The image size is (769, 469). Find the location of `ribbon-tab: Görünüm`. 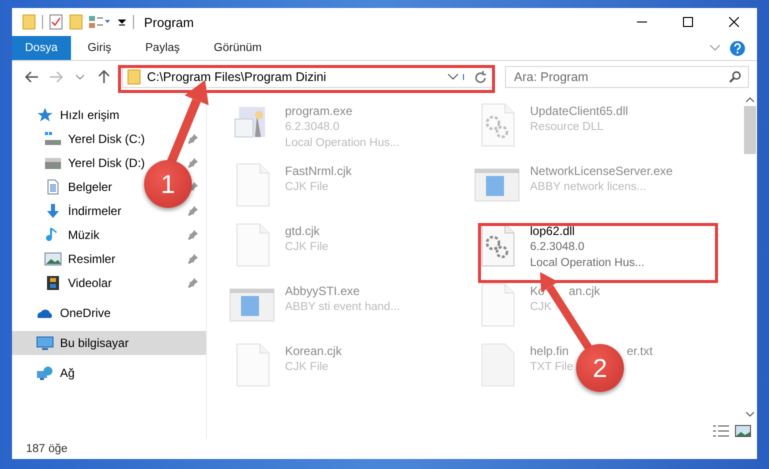

ribbon-tab: Görünüm is located at coordinates (237, 48).